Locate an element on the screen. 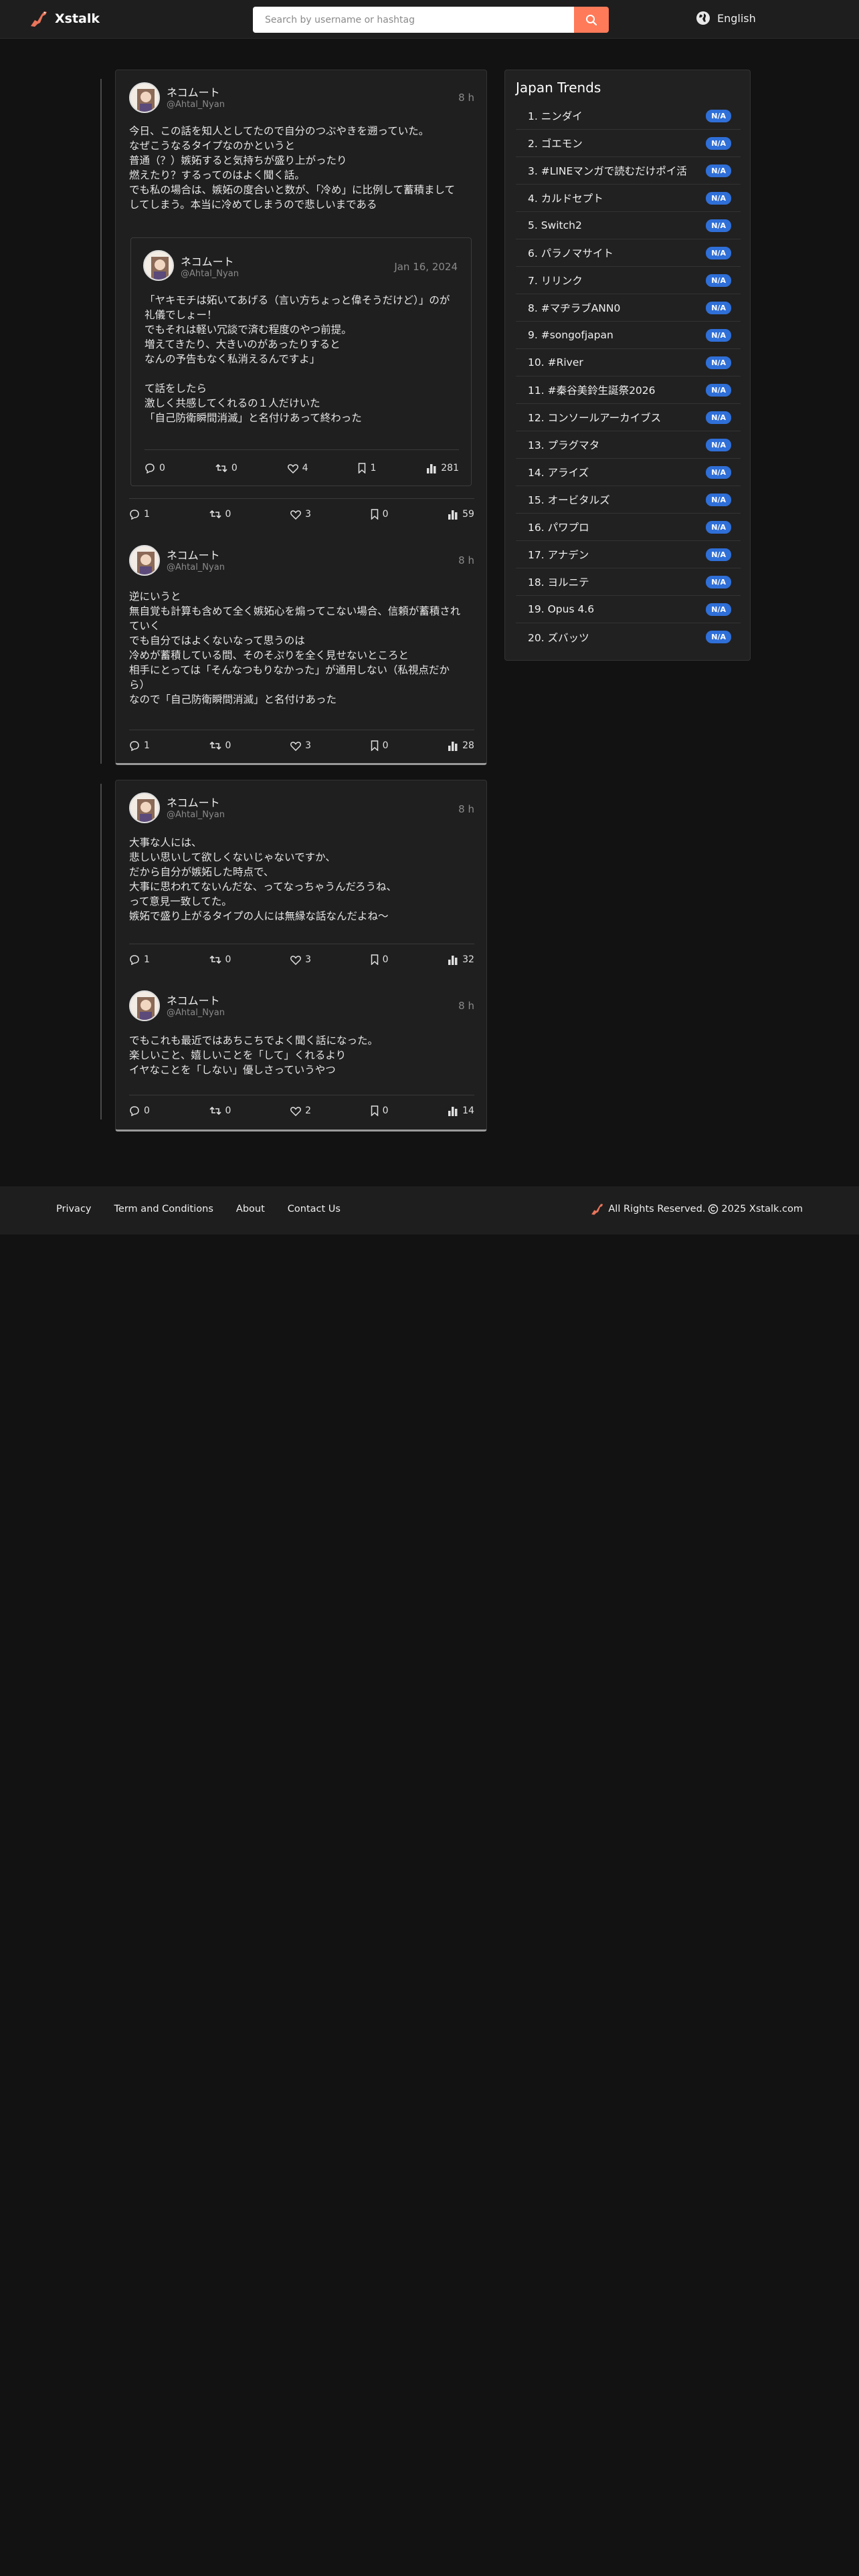 This screenshot has width=859, height=2576. footer-link-terms: Term and Conditions is located at coordinates (163, 1209).